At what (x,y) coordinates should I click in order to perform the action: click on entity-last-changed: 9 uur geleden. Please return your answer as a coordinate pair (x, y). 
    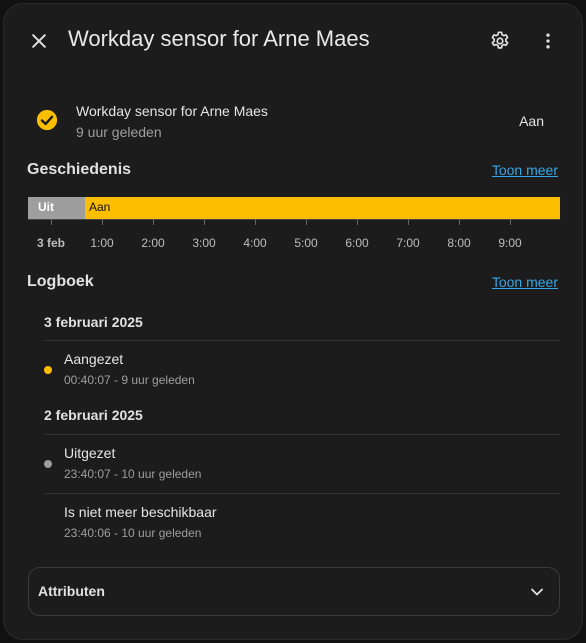
    Looking at the image, I should click on (119, 132).